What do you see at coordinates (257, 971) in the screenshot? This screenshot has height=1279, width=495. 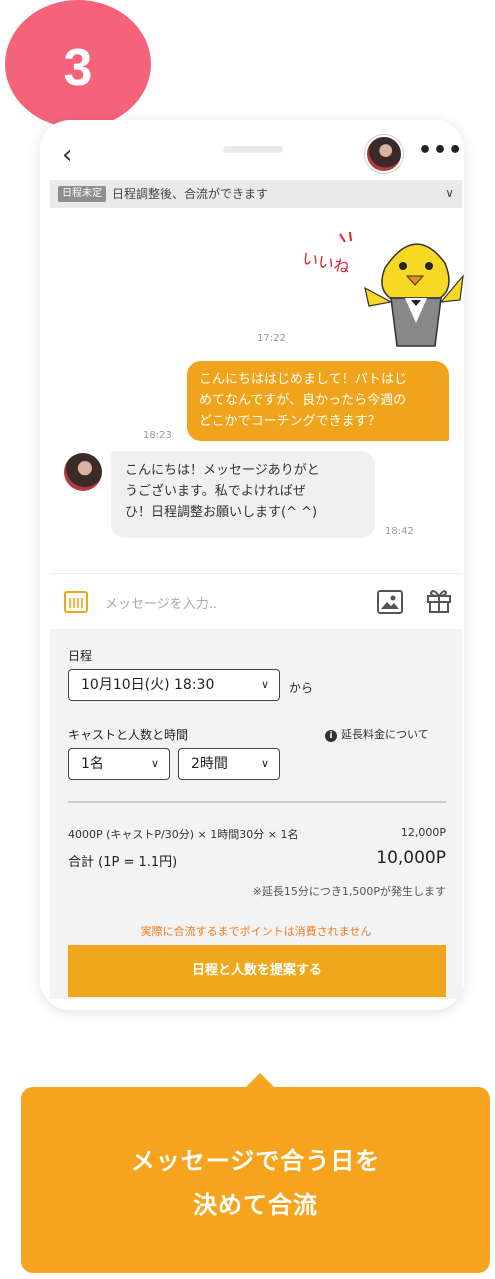 I see `propose-button: 日程と人数を提案する` at bounding box center [257, 971].